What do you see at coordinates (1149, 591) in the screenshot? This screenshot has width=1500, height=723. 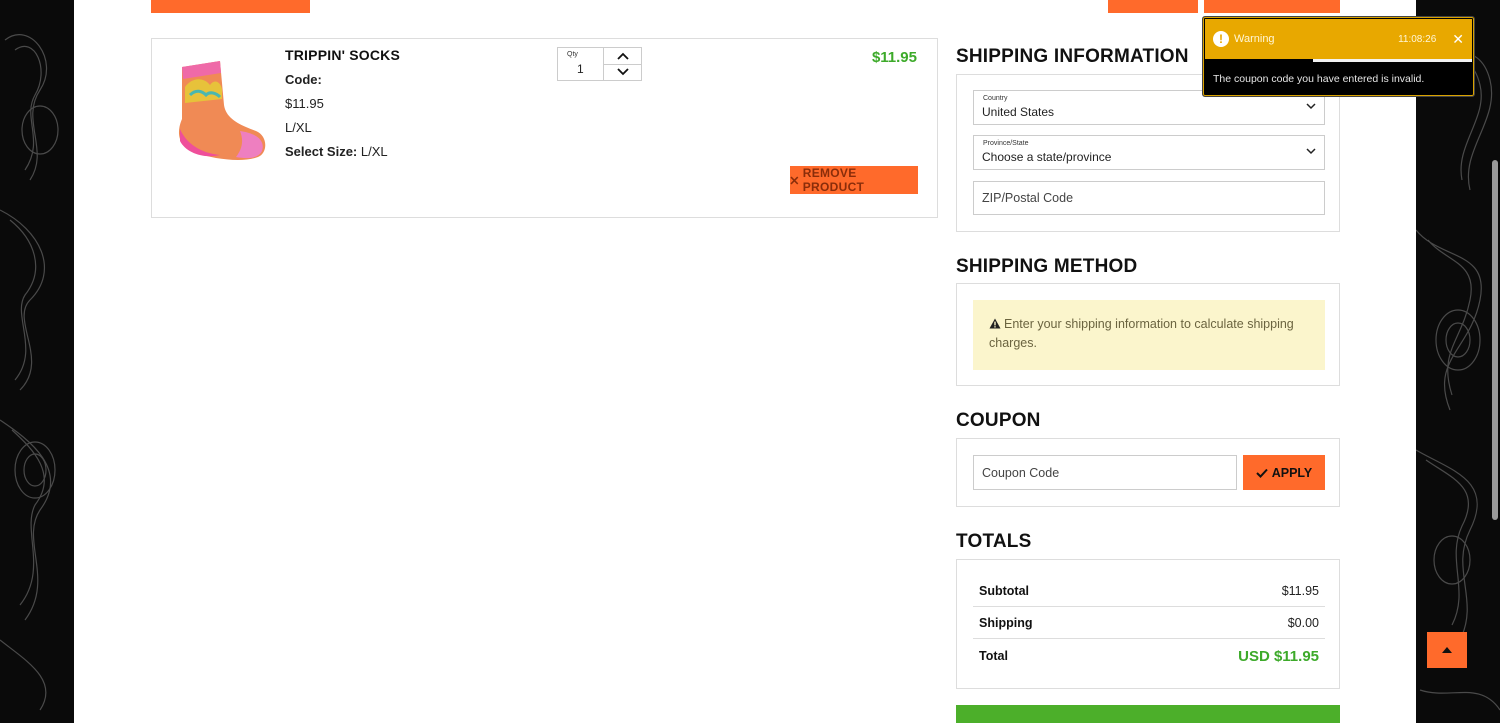 I see `subtotal-row: Subtotal $11.95` at bounding box center [1149, 591].